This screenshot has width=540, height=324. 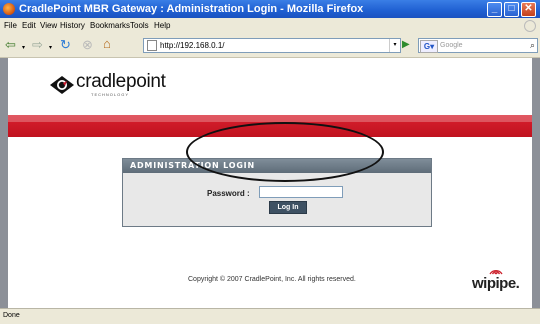 What do you see at coordinates (288, 207) in the screenshot?
I see `login-button: Log In` at bounding box center [288, 207].